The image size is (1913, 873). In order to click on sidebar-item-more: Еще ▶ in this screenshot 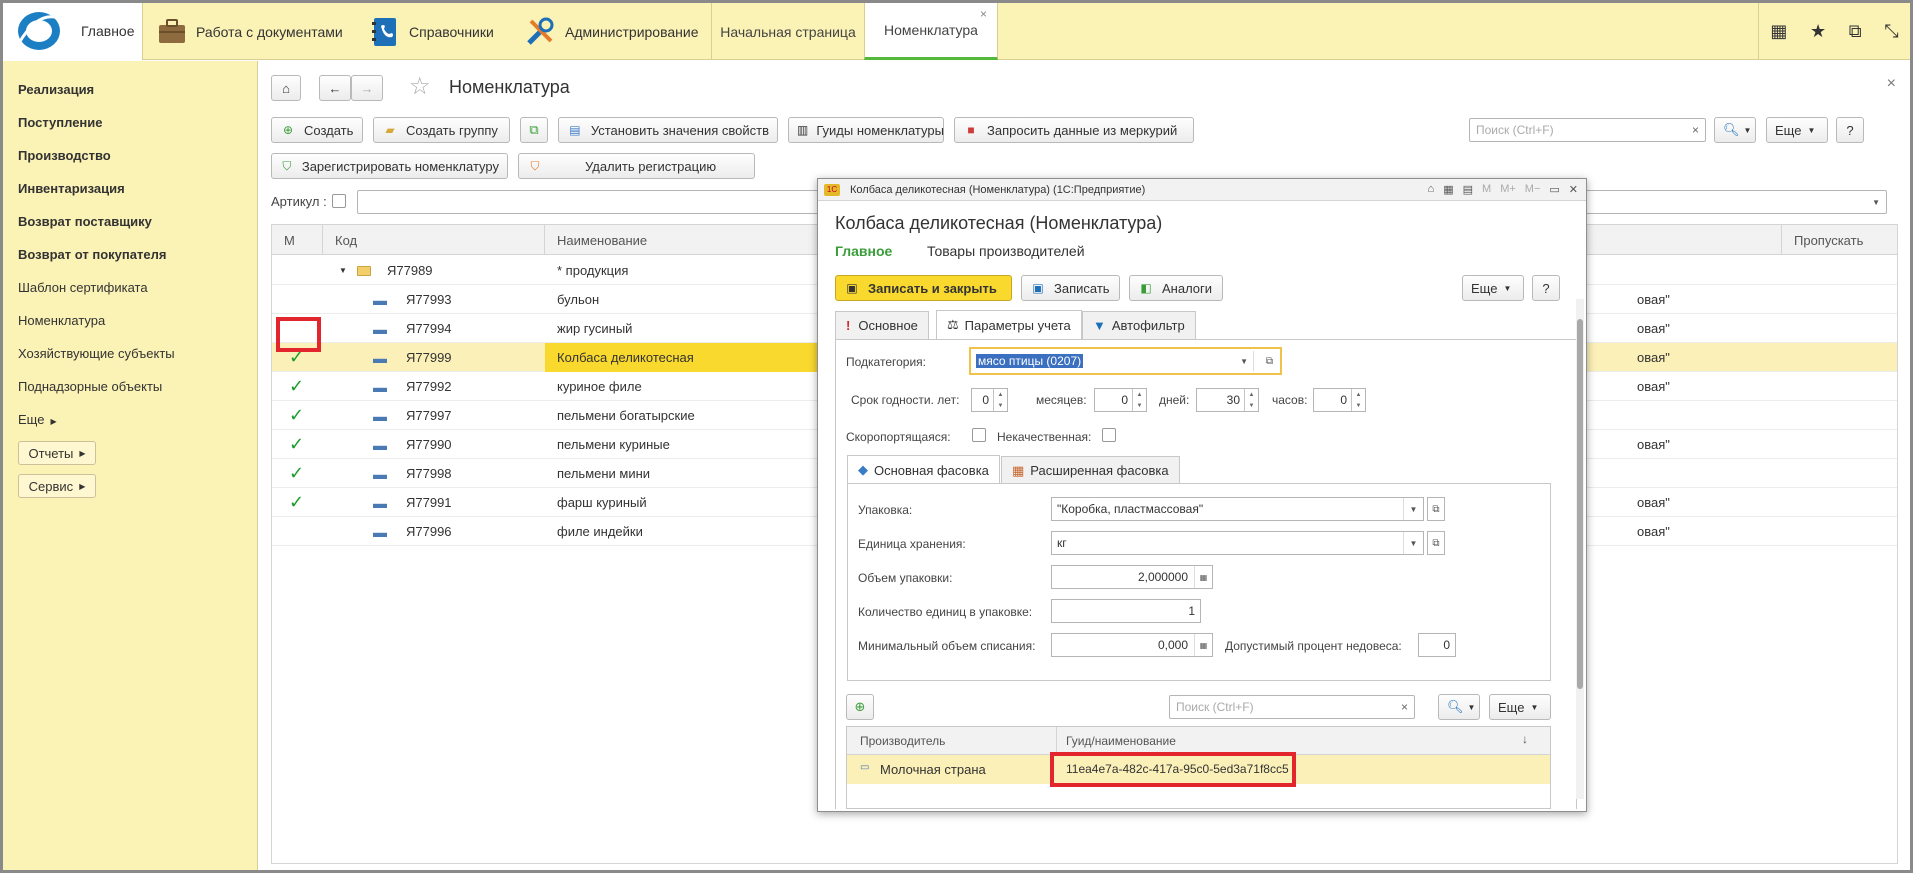, I will do `click(37, 419)`.